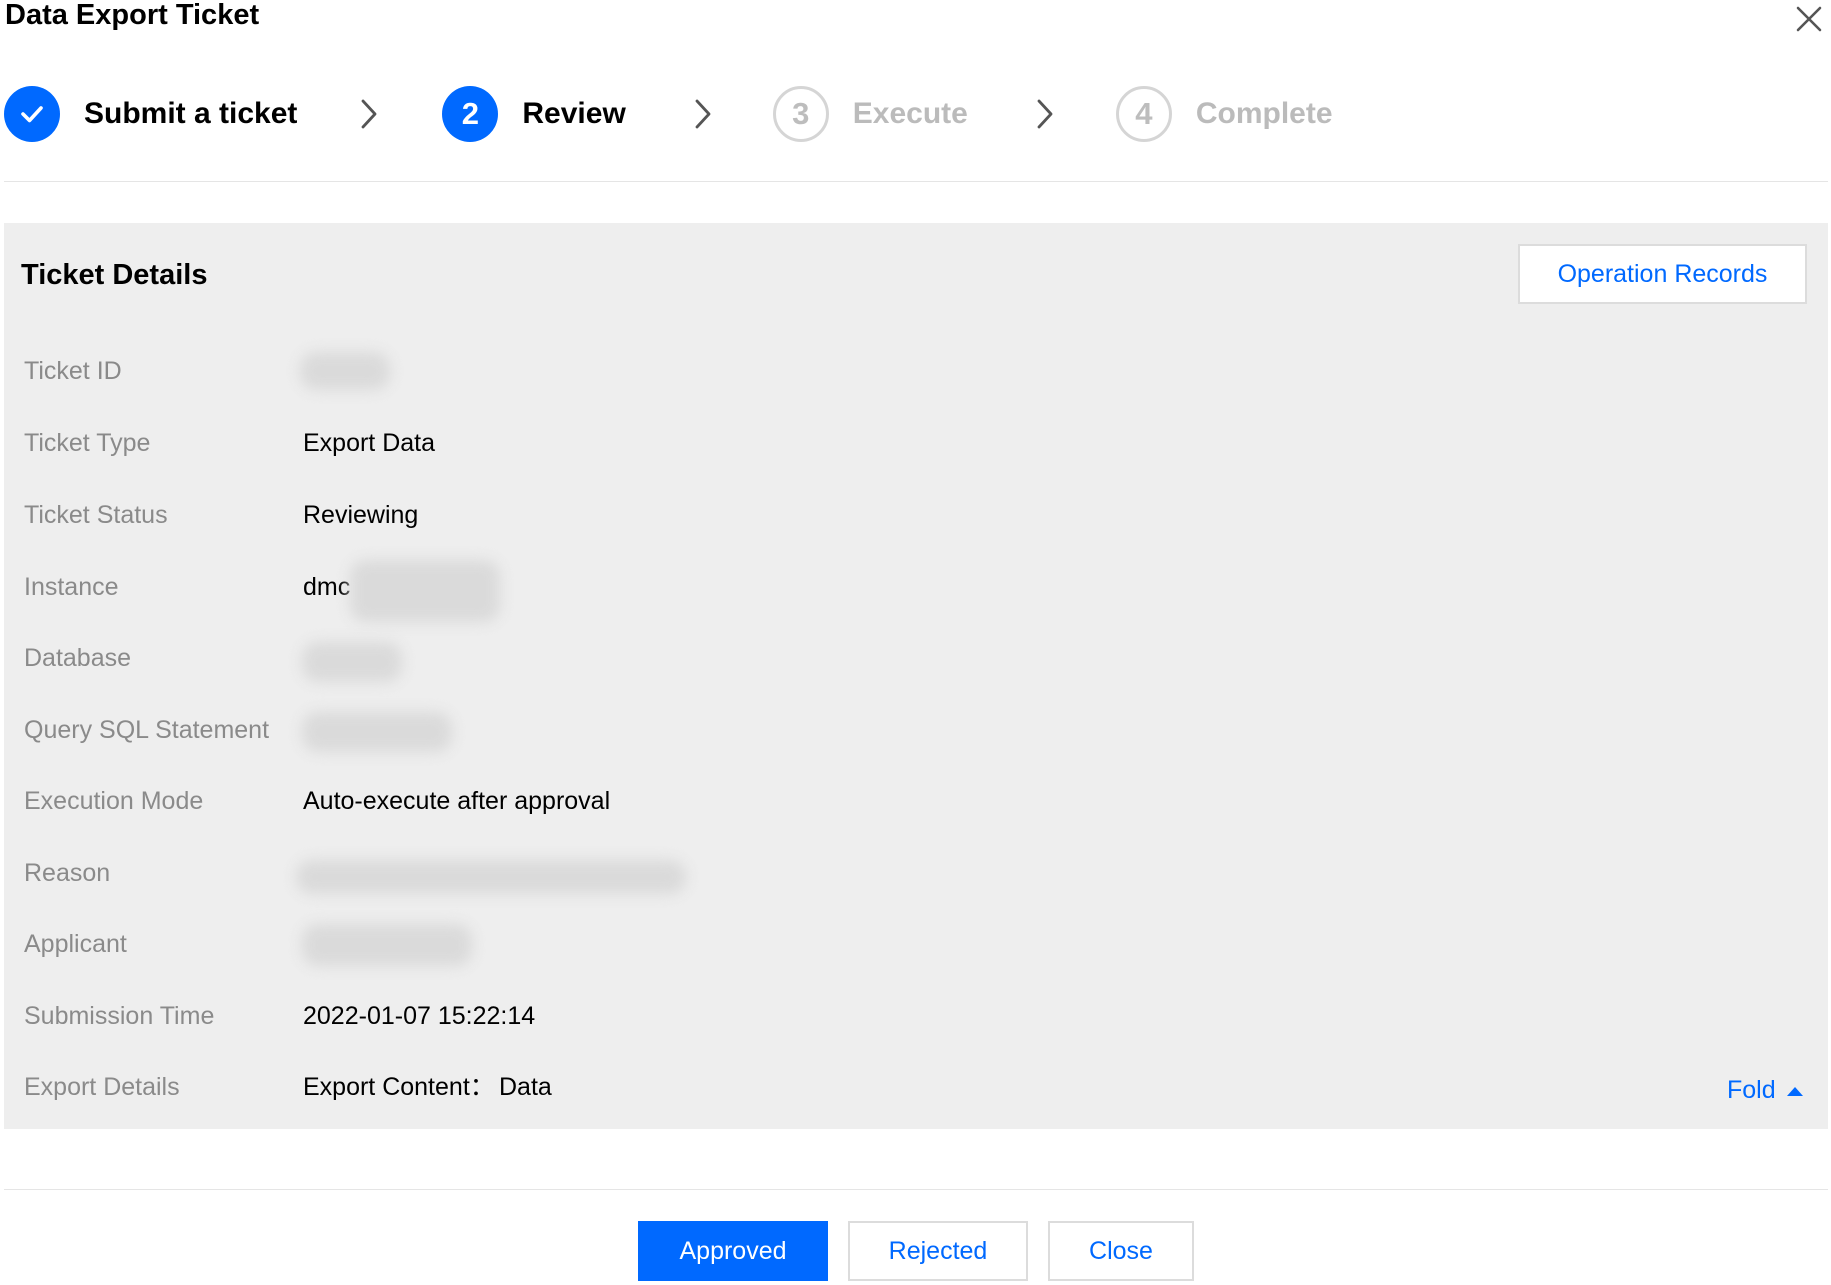 This screenshot has width=1831, height=1285. I want to click on export-content-label: Export Content：, so click(399, 1087).